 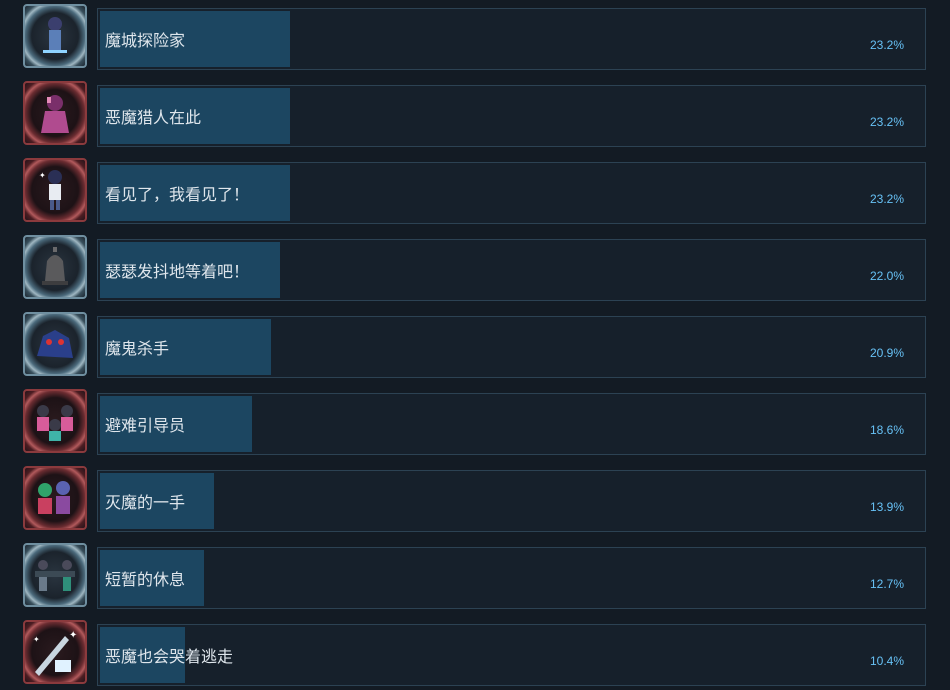 I want to click on achievement-name: 瑟瑟发抖地等着吧！, so click(x=177, y=271).